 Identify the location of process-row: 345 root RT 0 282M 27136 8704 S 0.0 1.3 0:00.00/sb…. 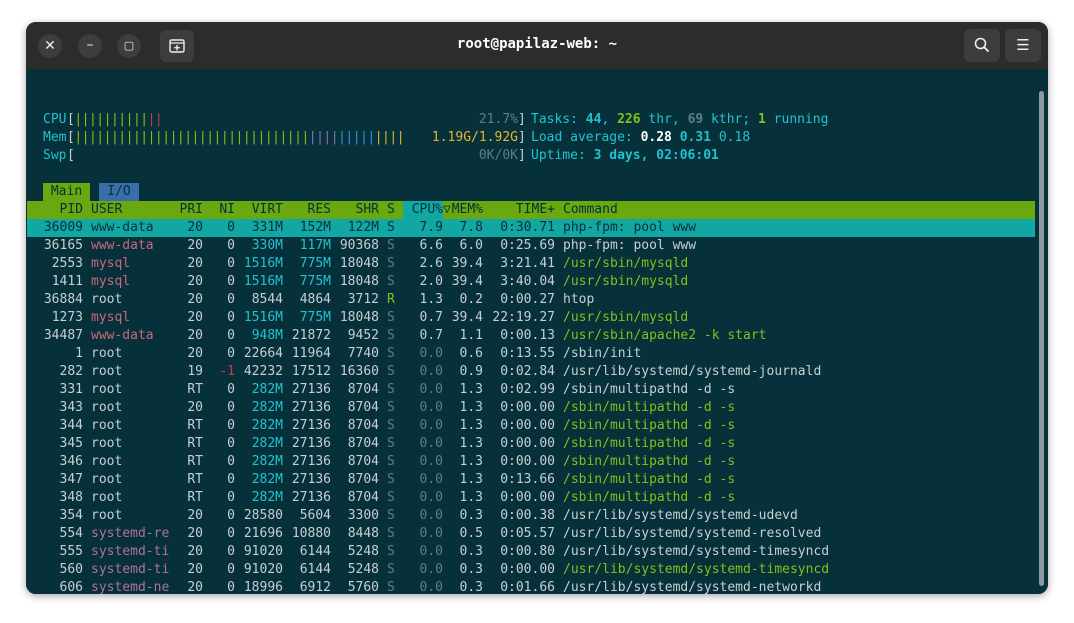
(531, 444).